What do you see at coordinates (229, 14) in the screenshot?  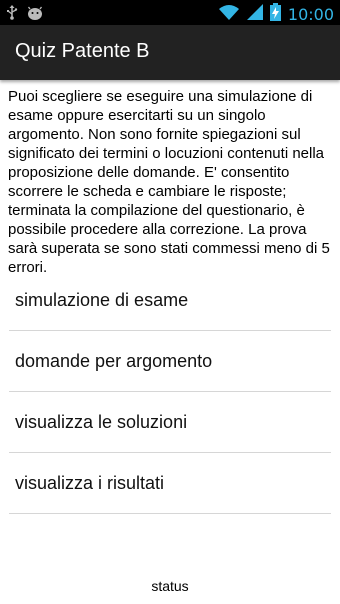 I see `wifi-icon` at bounding box center [229, 14].